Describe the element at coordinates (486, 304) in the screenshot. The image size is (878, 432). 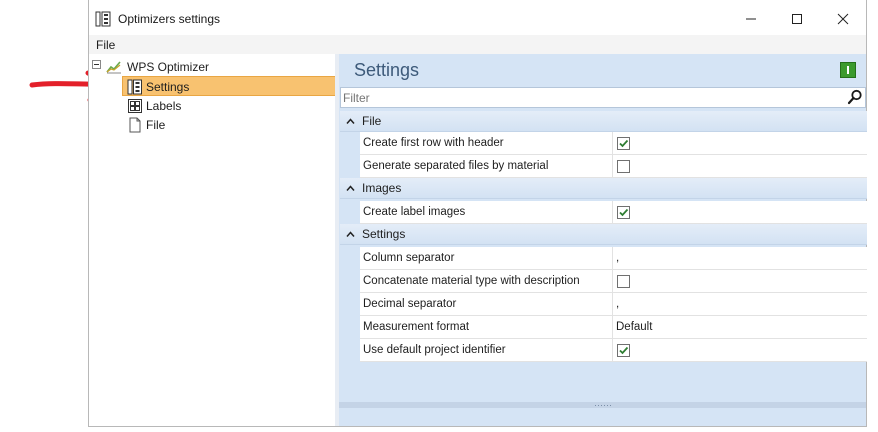
I see `property-name: Decimal separator` at that location.